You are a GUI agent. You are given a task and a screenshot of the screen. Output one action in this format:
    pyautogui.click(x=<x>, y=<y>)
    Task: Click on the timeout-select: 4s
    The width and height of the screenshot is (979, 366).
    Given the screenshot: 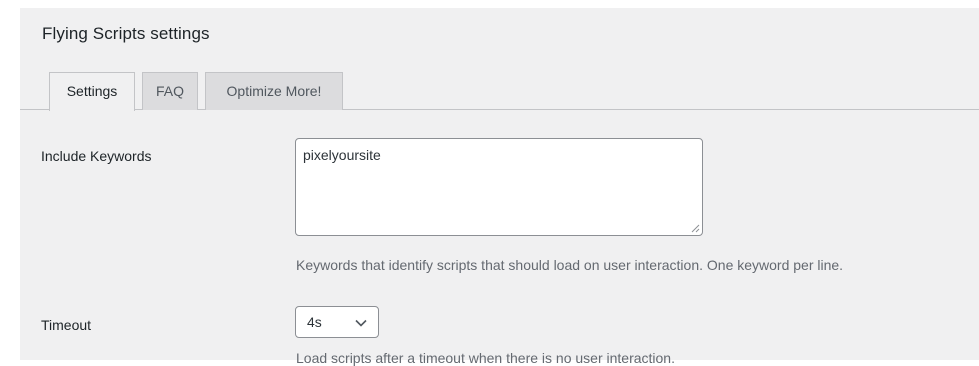 What is the action you would take?
    pyautogui.click(x=337, y=322)
    